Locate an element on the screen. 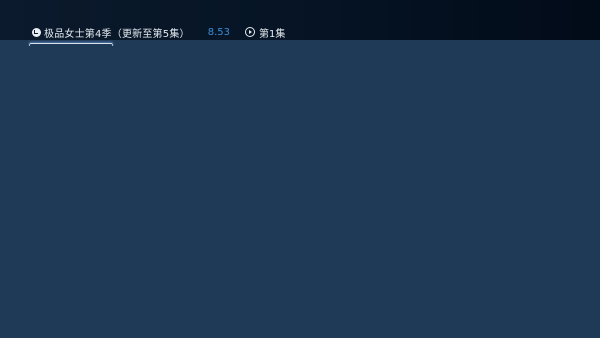 The image size is (600, 338). playback-info-row: 极品女士第4季（更新至第5集） 8.53 第1集 is located at coordinates (158, 32).